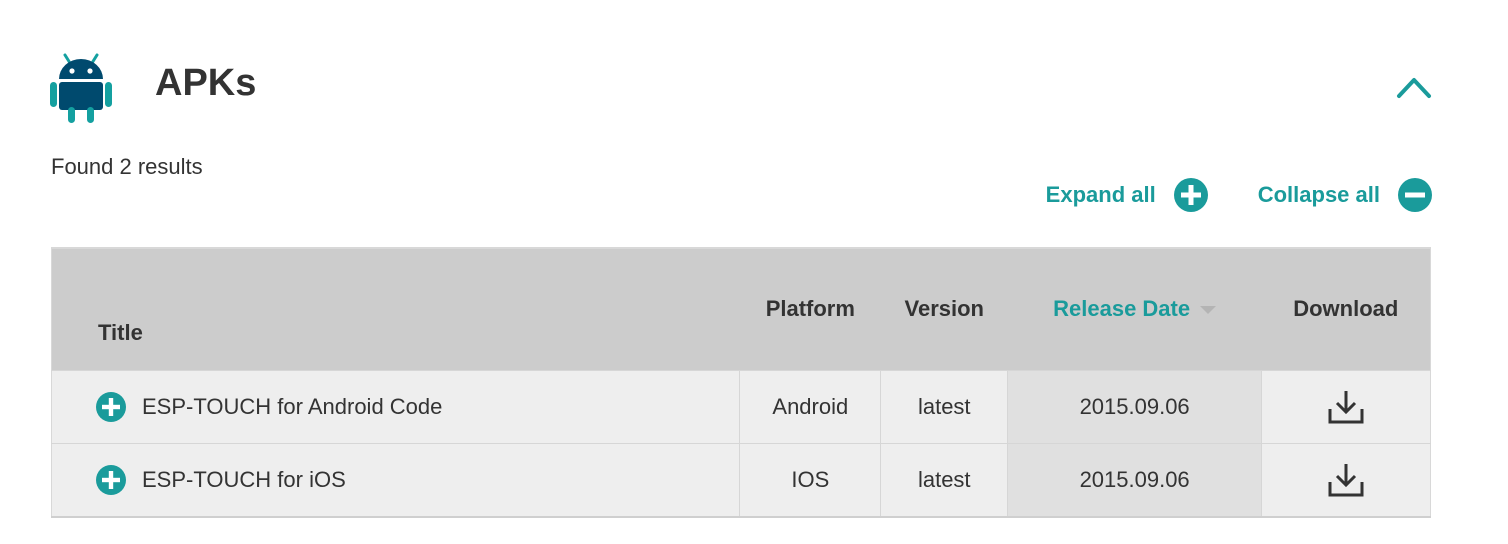 The width and height of the screenshot is (1508, 544). I want to click on table-row: ESP-TOUCH for iOS IOS latest 2015.09.06, so click(741, 480).